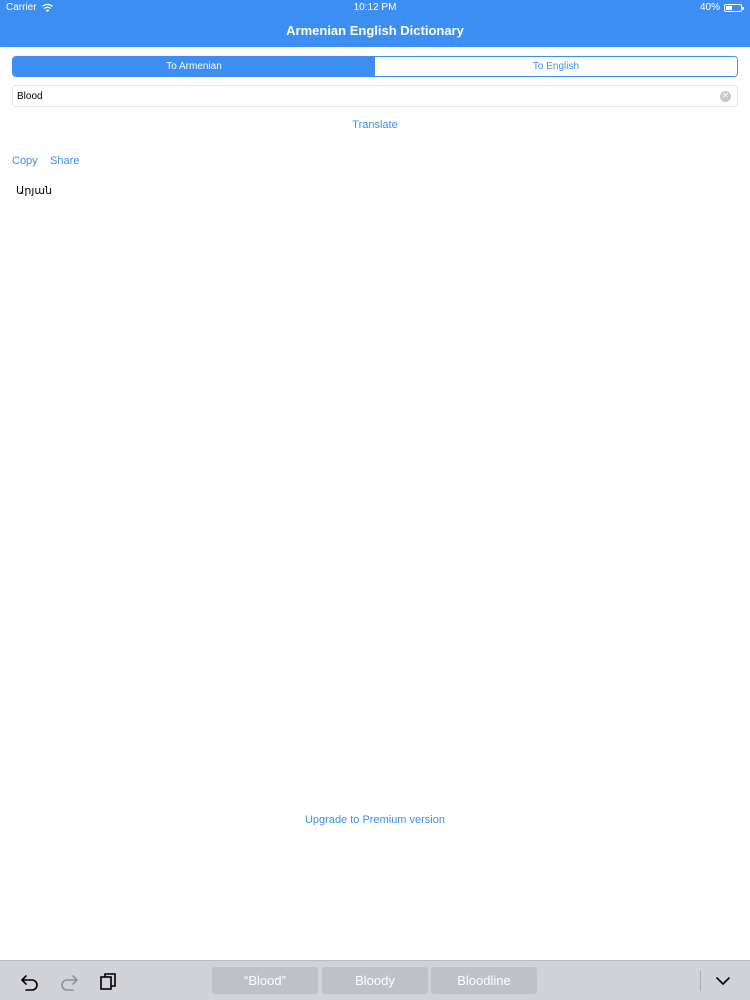 The width and height of the screenshot is (750, 1000). Describe the element at coordinates (375, 30) in the screenshot. I see `page-title: Armenian English Dictionary` at that location.